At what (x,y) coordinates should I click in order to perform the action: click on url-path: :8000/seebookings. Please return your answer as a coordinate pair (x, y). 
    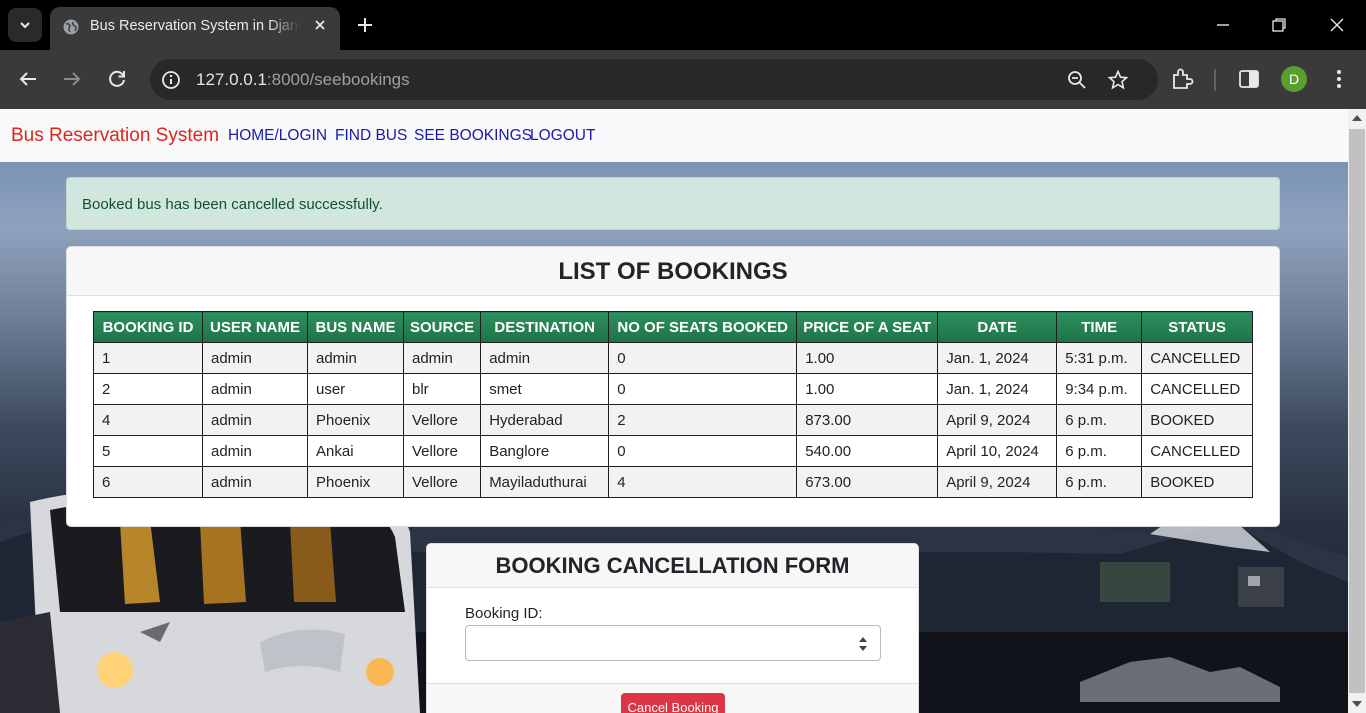
    Looking at the image, I should click on (338, 79).